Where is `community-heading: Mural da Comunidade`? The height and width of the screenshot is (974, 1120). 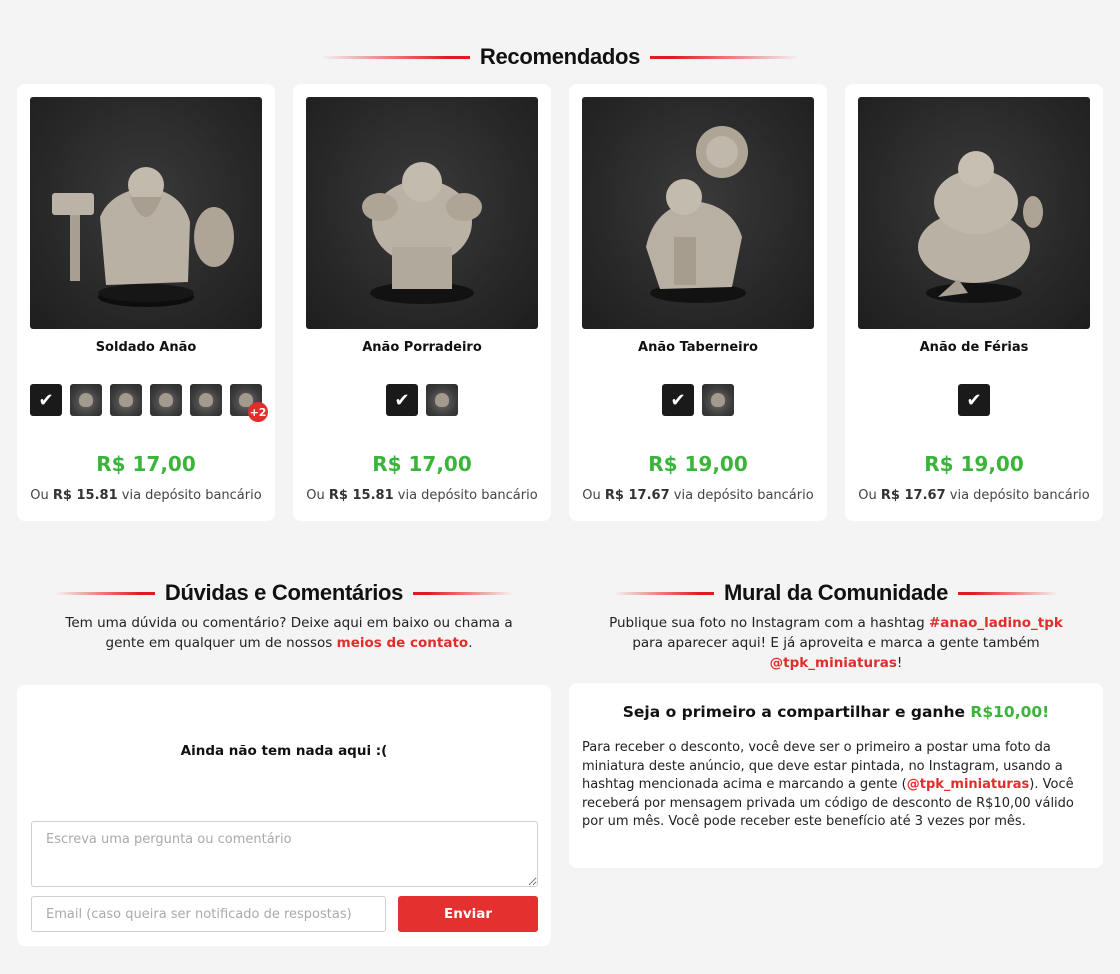 community-heading: Mural da Comunidade is located at coordinates (836, 593).